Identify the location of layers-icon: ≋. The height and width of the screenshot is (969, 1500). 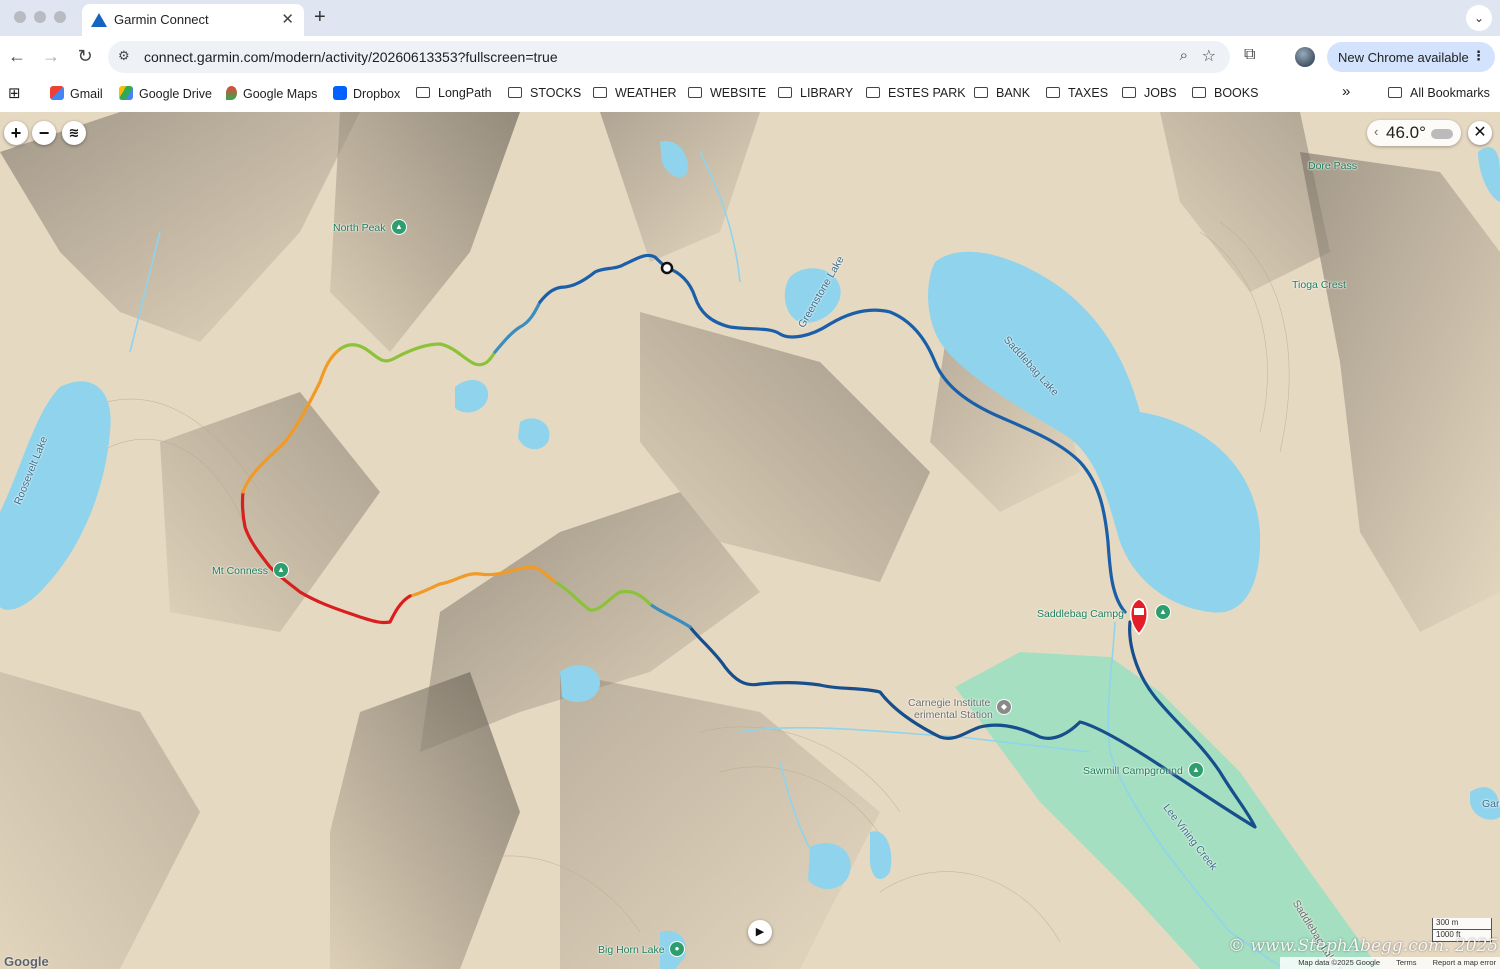
(74, 133).